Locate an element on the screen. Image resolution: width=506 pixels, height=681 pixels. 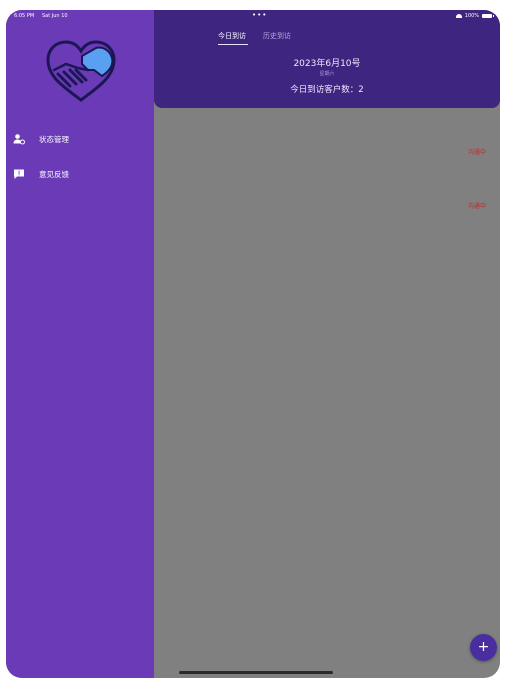
menu-label: 意见反馈 is located at coordinates (54, 174).